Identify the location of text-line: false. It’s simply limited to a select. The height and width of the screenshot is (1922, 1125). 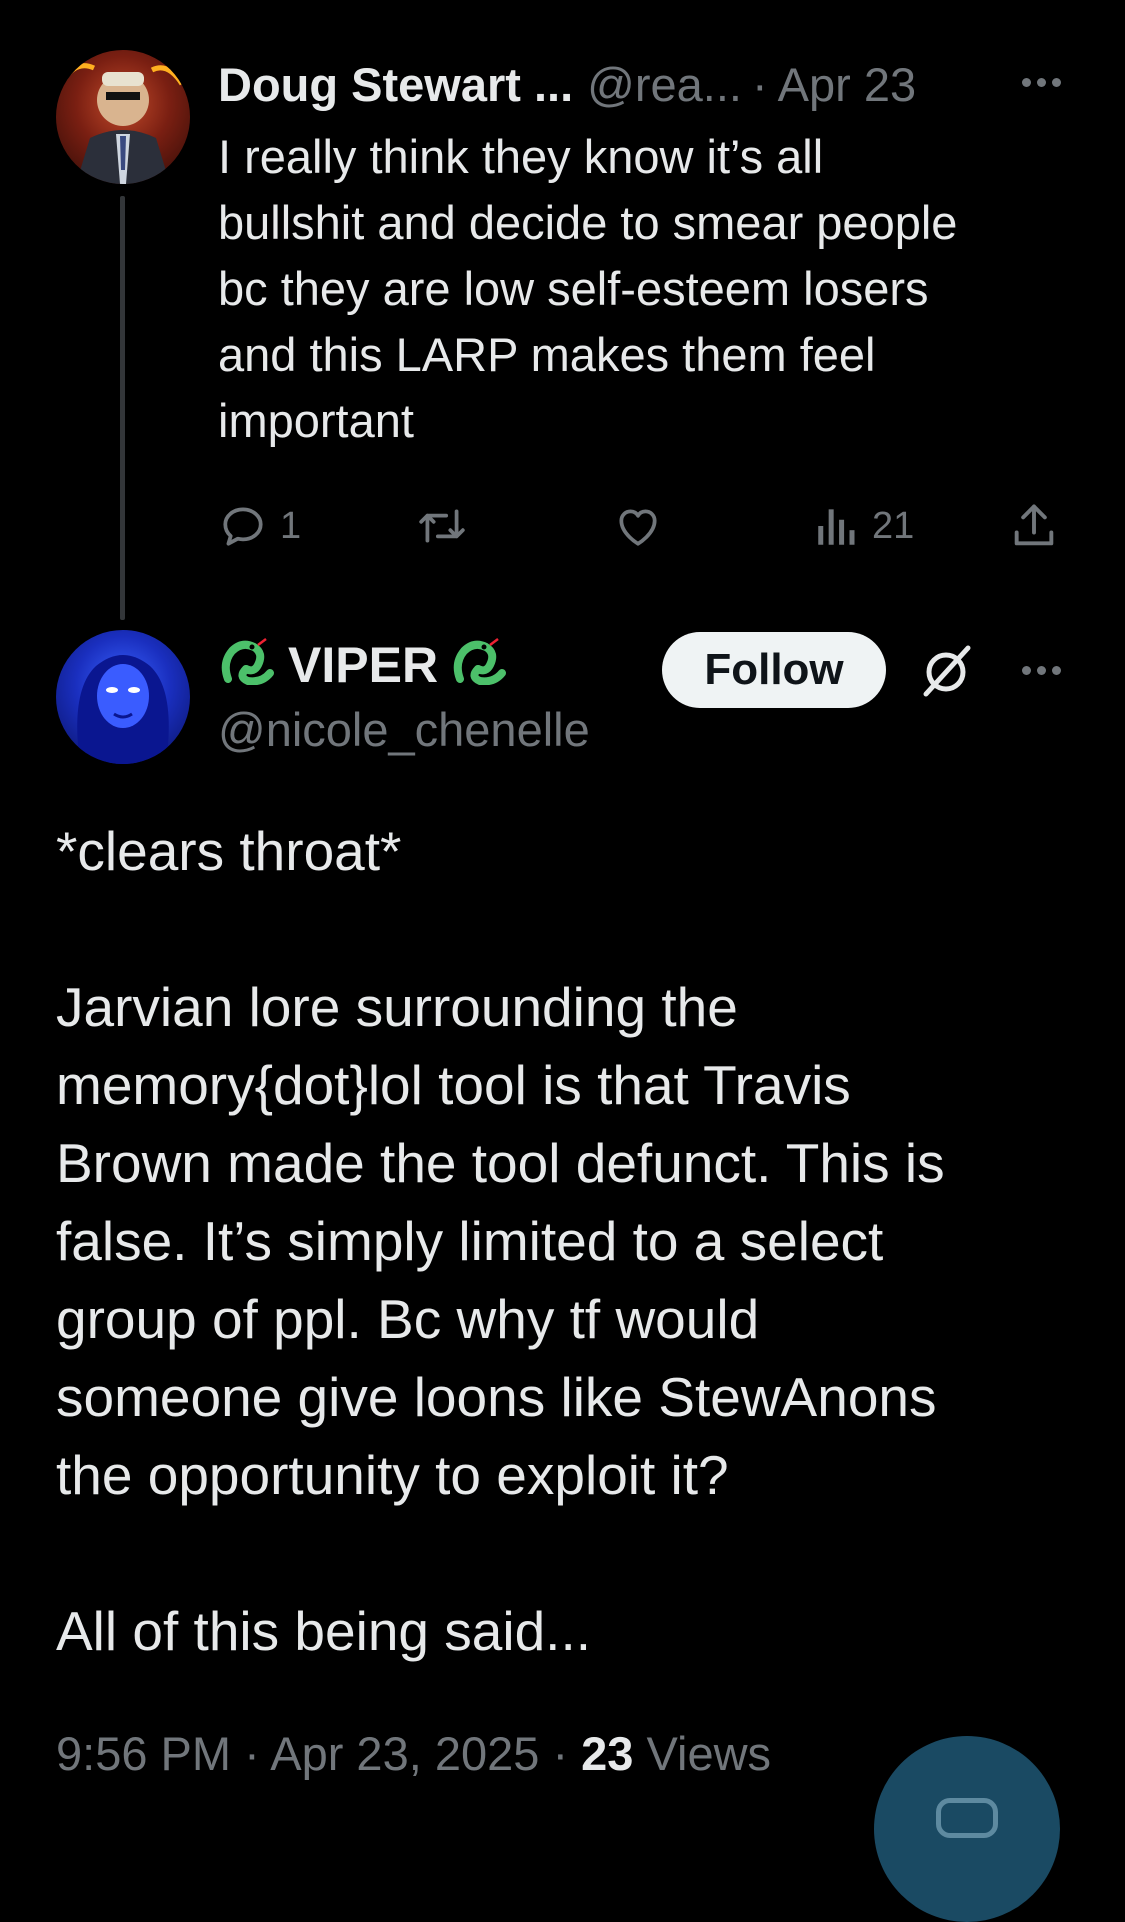
(470, 1241).